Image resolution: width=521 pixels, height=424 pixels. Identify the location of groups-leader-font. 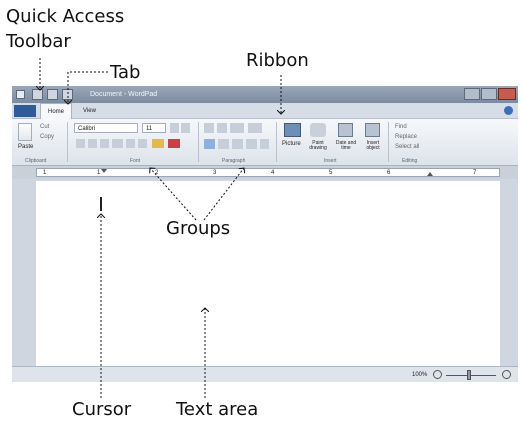
(173, 194).